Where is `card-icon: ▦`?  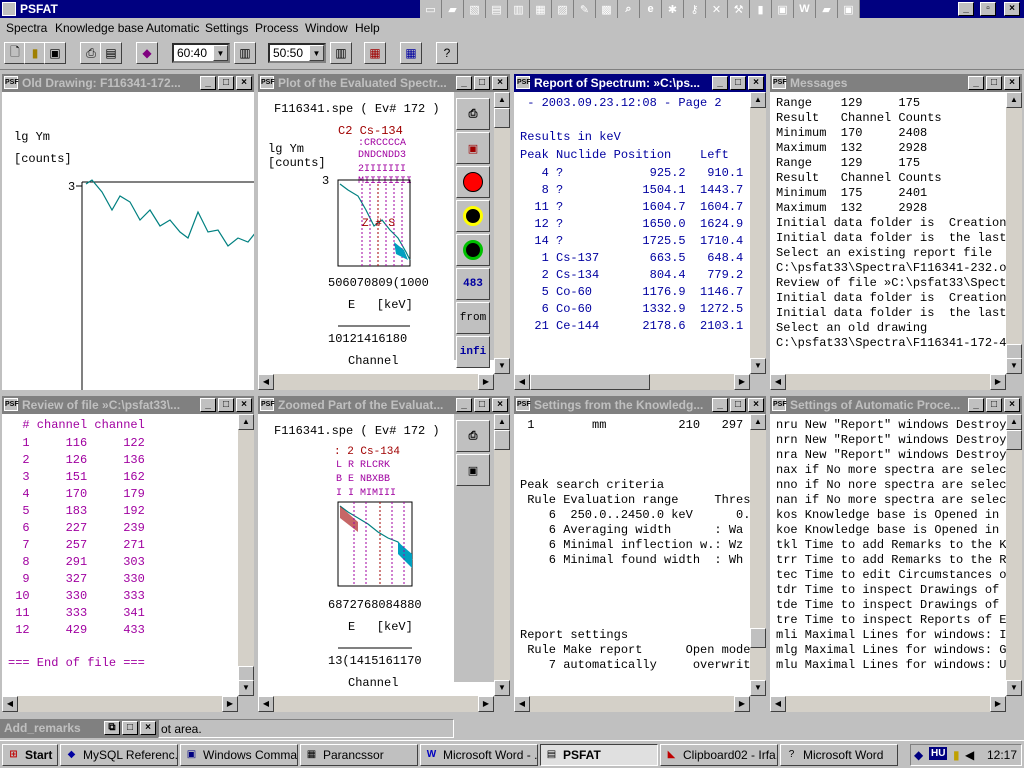 card-icon: ▦ is located at coordinates (541, 9).